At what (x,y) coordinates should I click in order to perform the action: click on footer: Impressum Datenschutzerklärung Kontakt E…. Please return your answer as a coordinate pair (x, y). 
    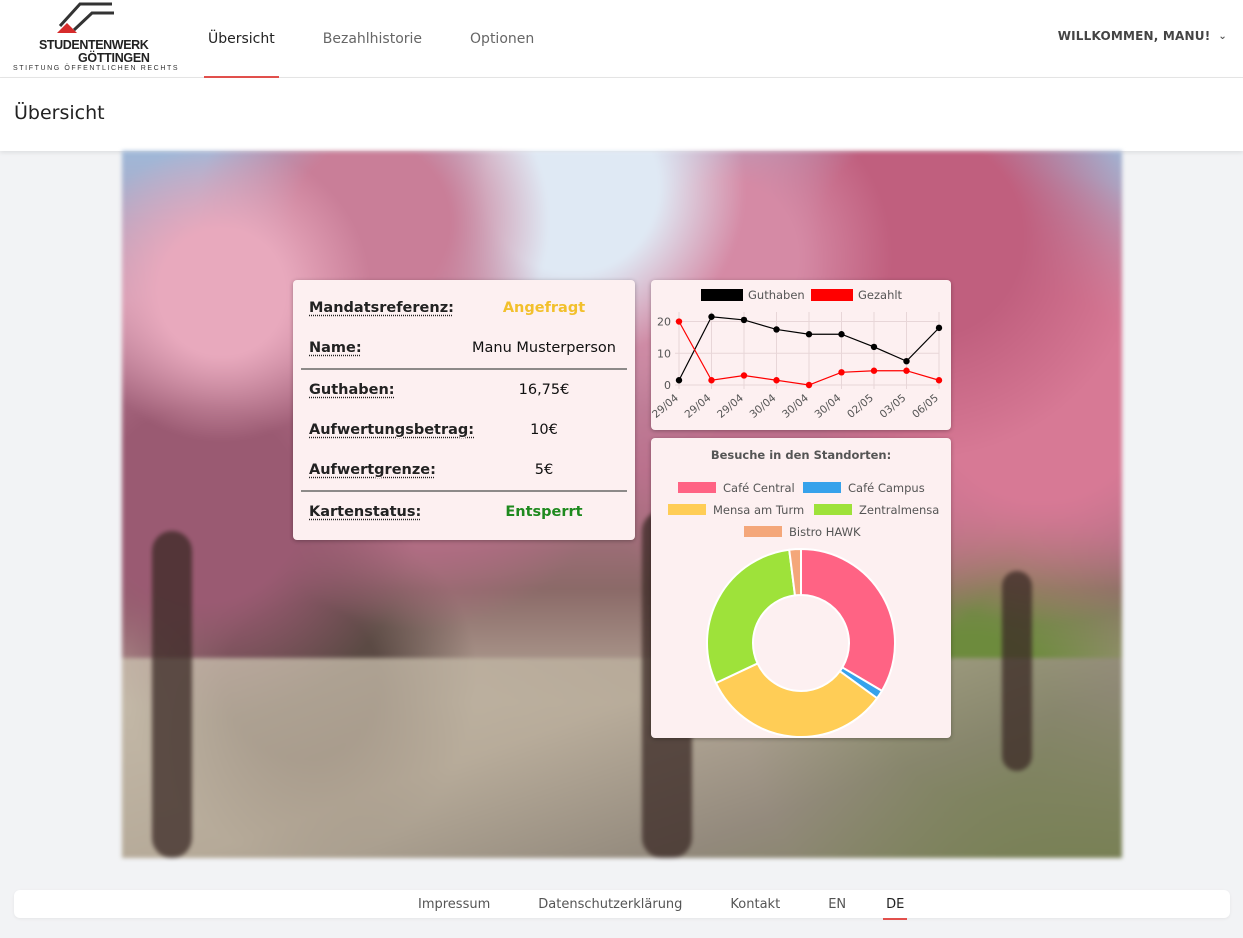
    Looking at the image, I should click on (622, 905).